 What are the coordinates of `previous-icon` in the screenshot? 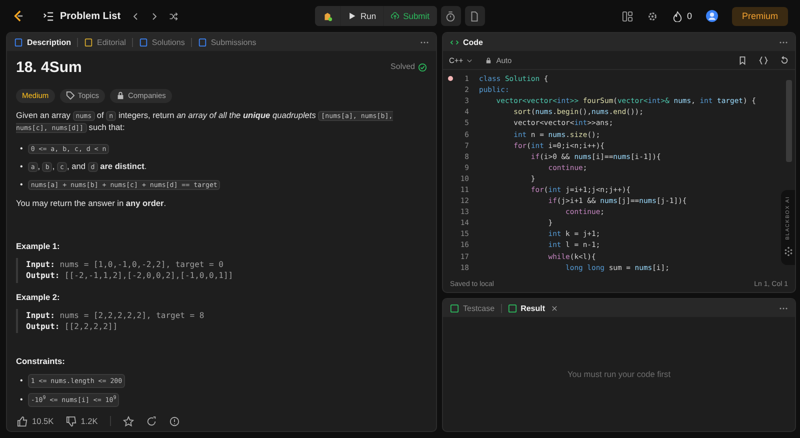 It's located at (135, 16).